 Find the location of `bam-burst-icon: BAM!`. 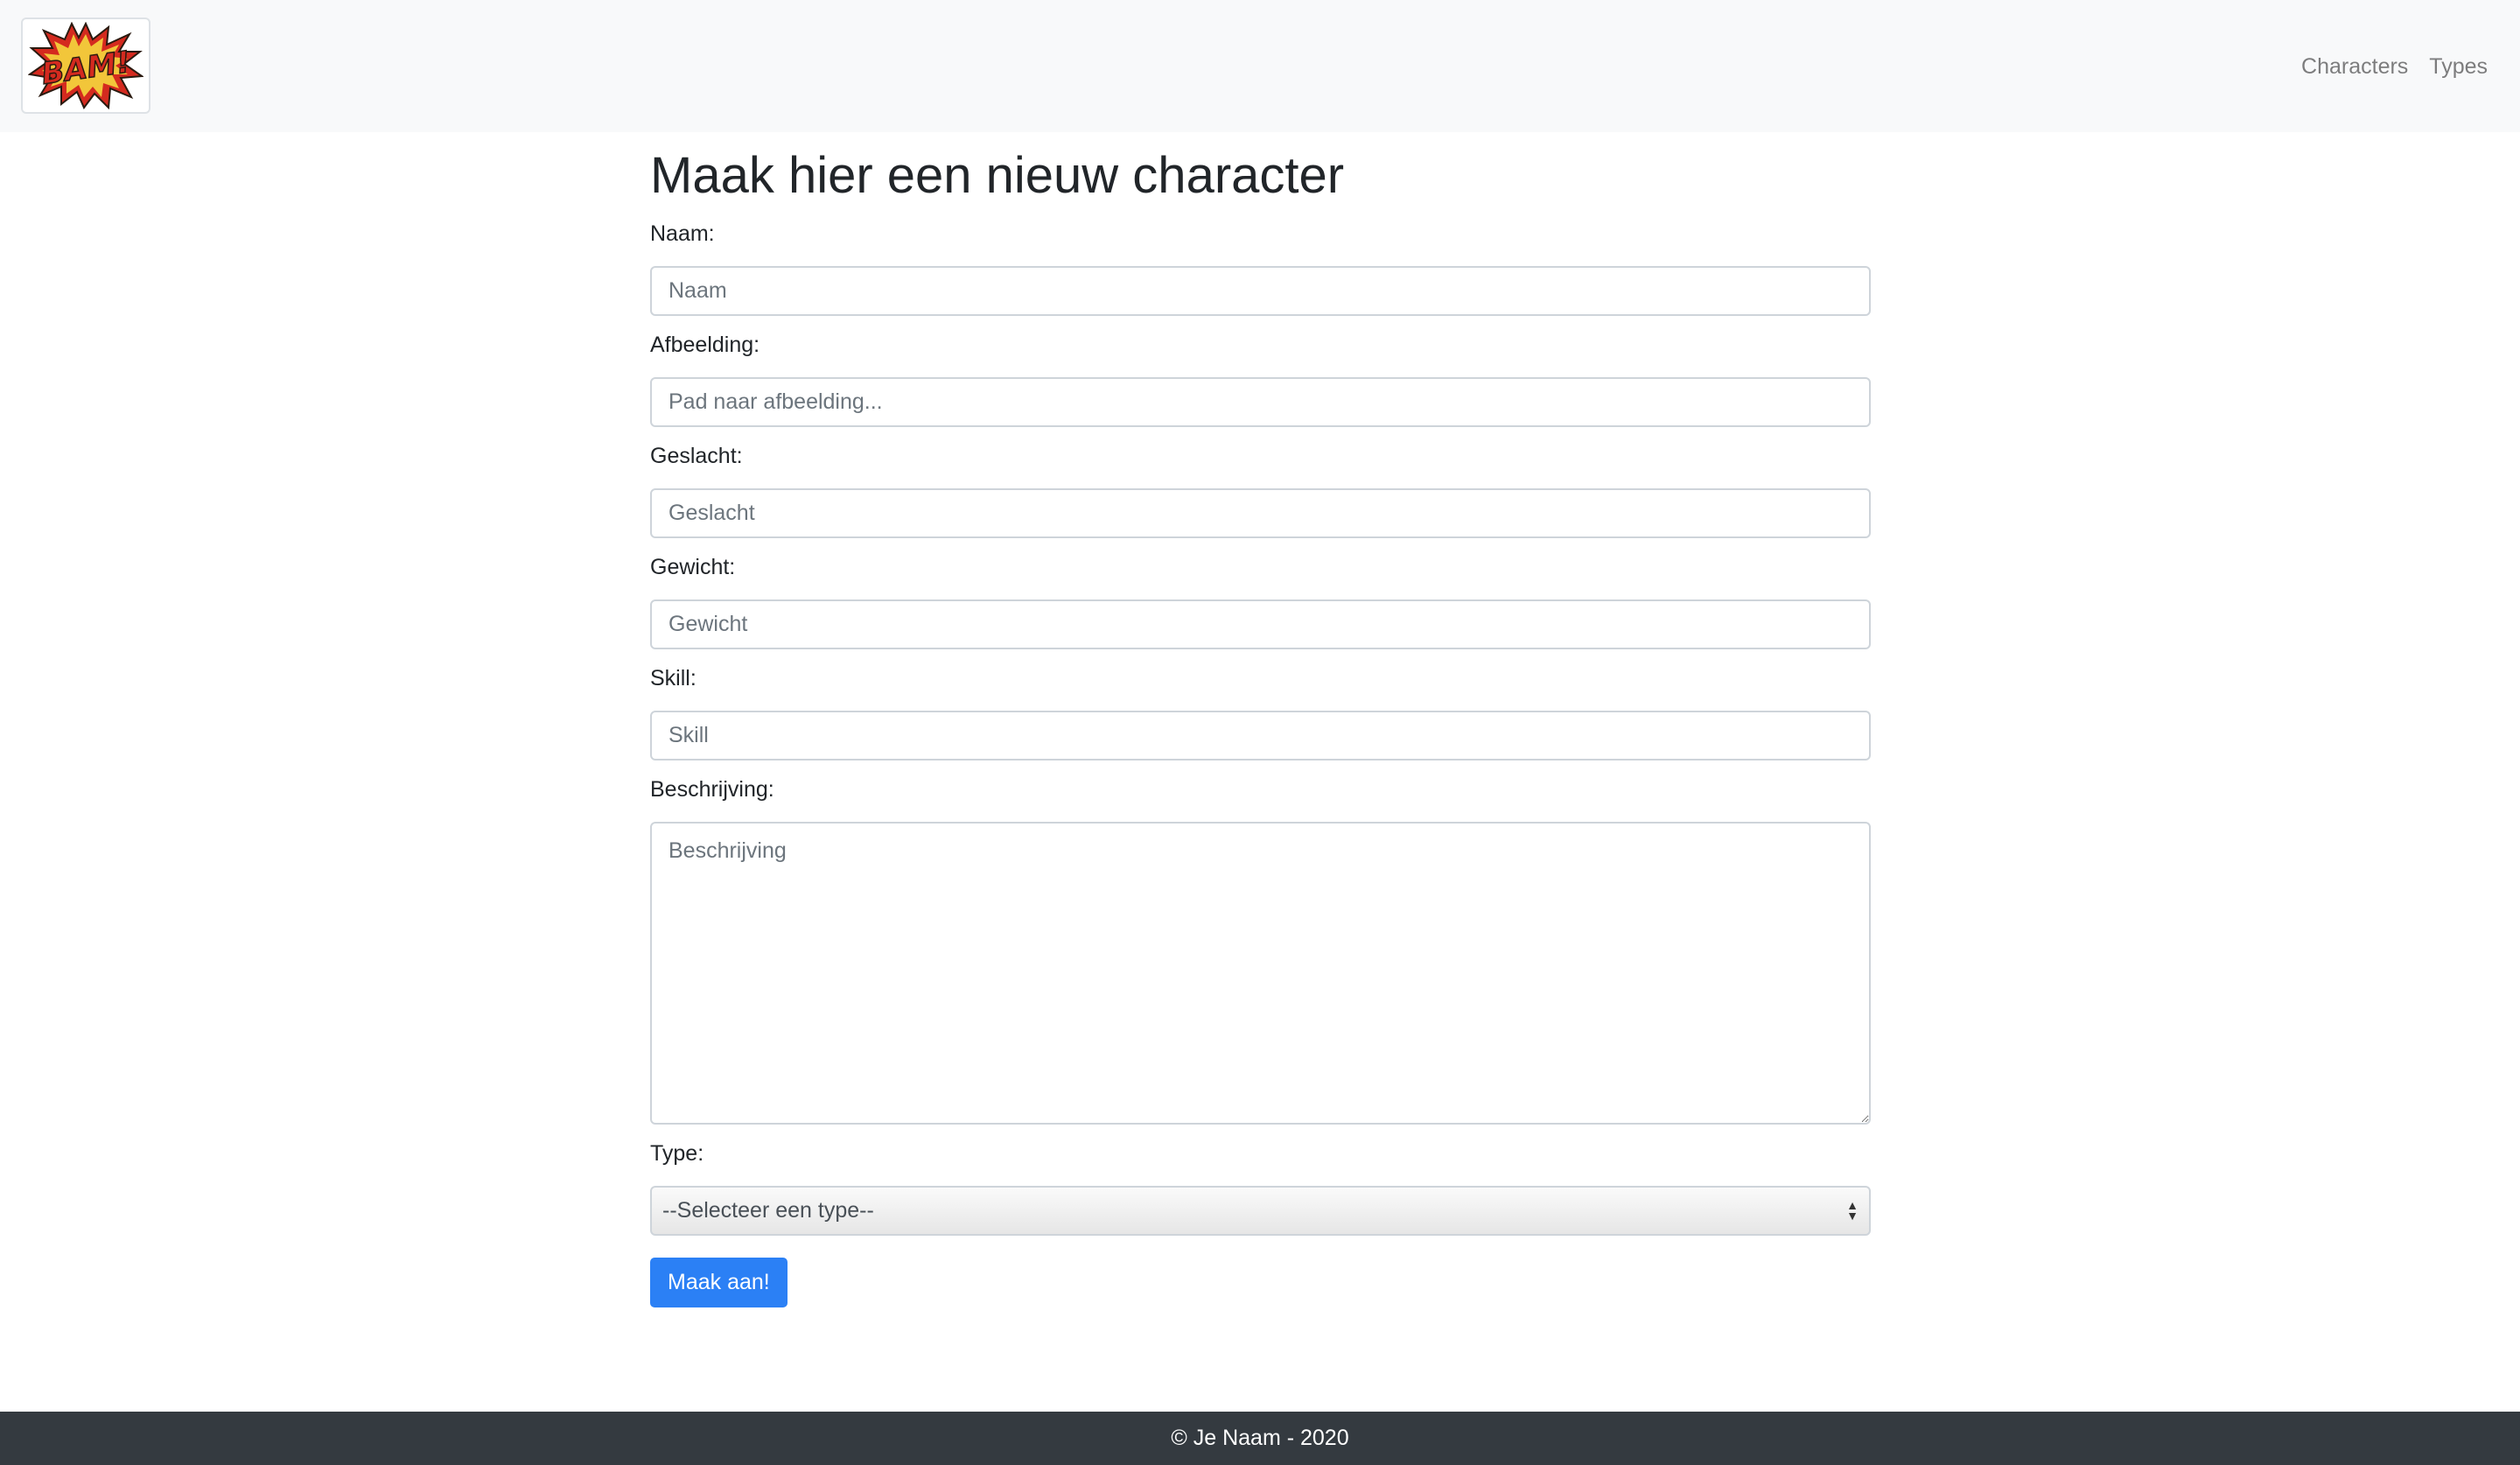

bam-burst-icon: BAM! is located at coordinates (86, 65).